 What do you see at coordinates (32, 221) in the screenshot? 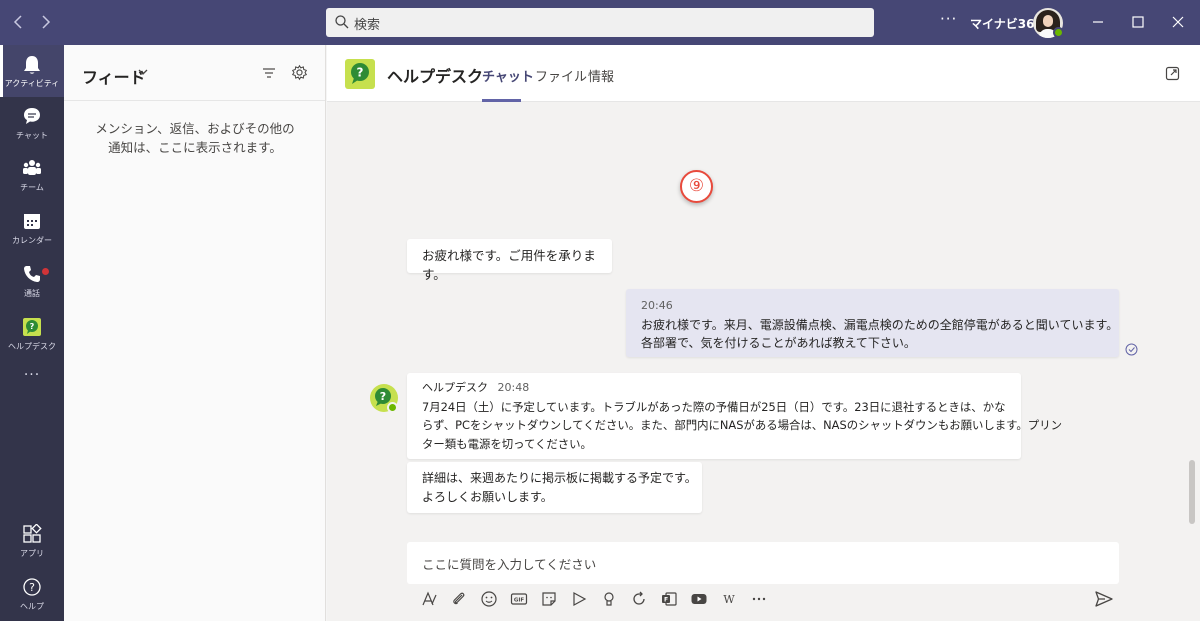
I see `calendar-icon` at bounding box center [32, 221].